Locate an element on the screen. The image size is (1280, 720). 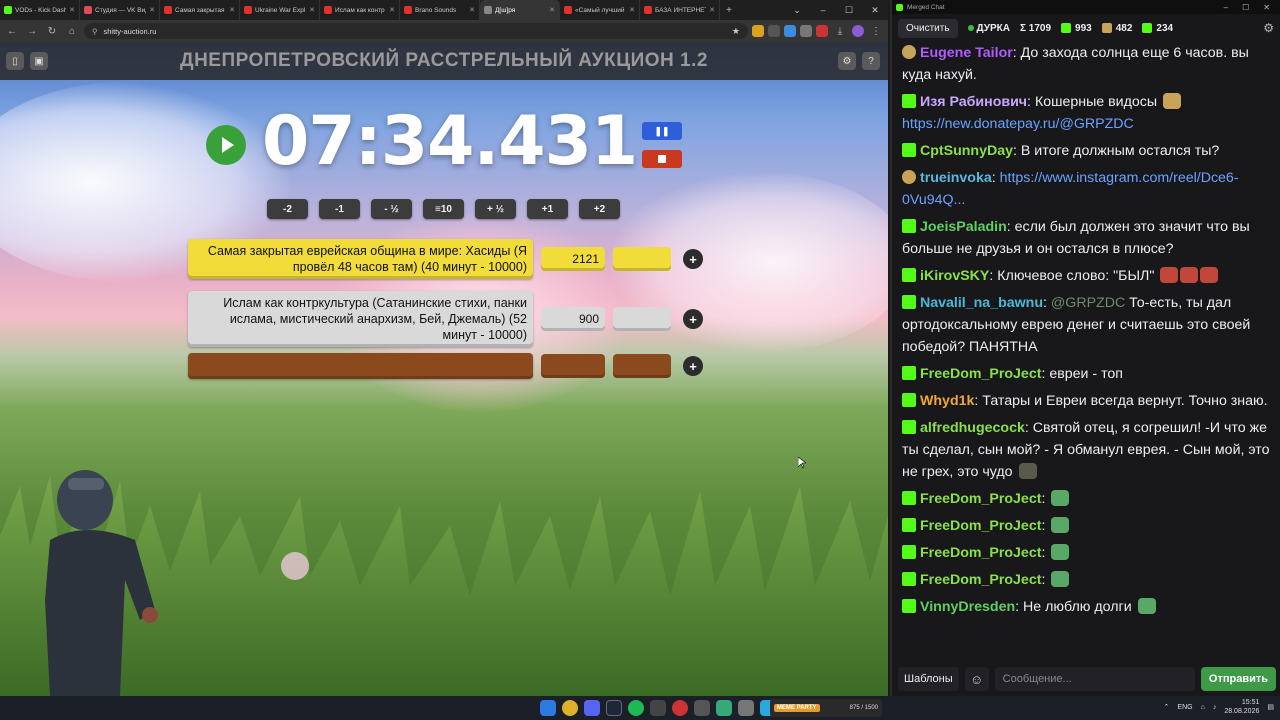
home-button: ⌂ is located at coordinates (72, 31).